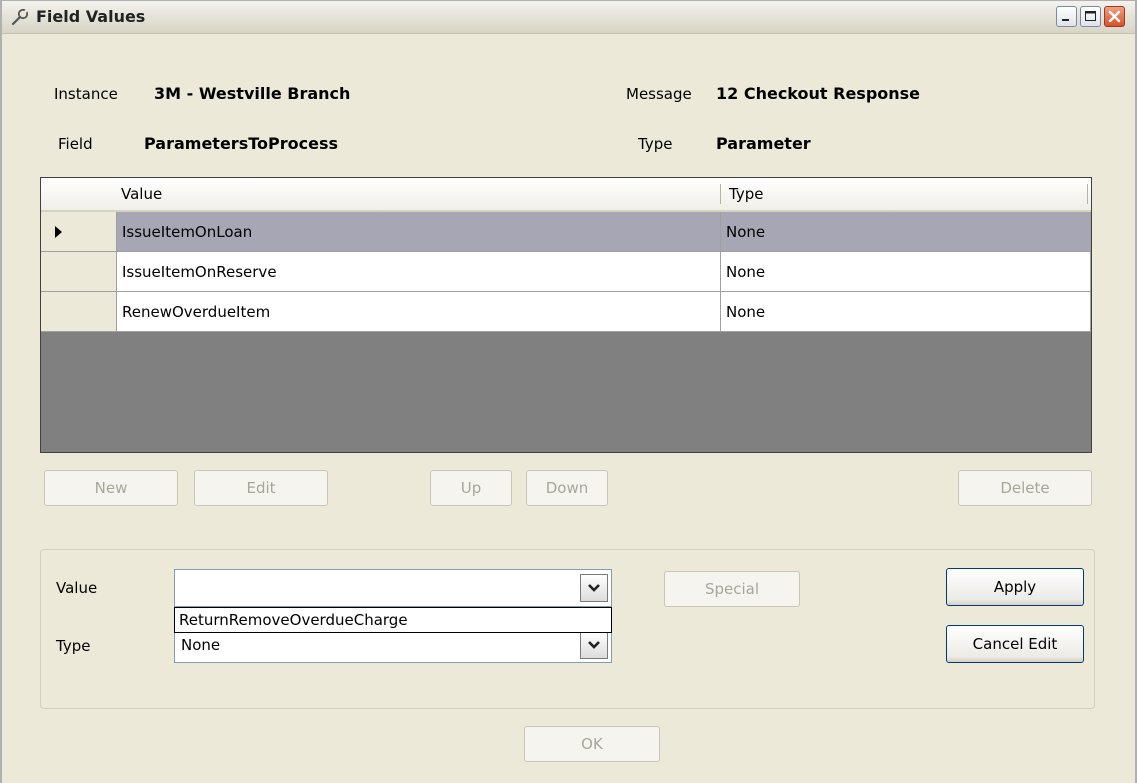  I want to click on type-value: Parameter, so click(763, 143).